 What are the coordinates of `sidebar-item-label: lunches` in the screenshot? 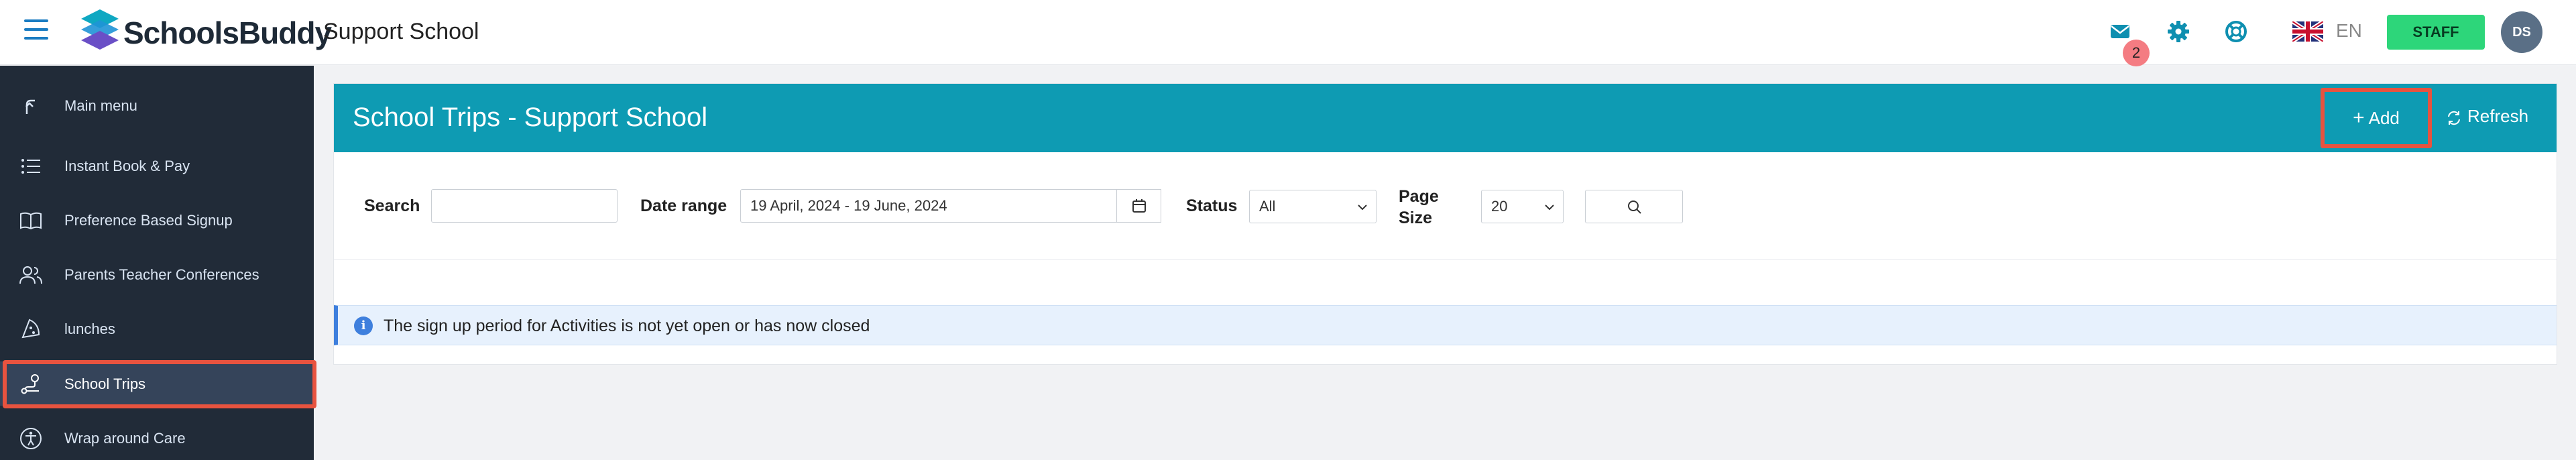 It's located at (89, 329).